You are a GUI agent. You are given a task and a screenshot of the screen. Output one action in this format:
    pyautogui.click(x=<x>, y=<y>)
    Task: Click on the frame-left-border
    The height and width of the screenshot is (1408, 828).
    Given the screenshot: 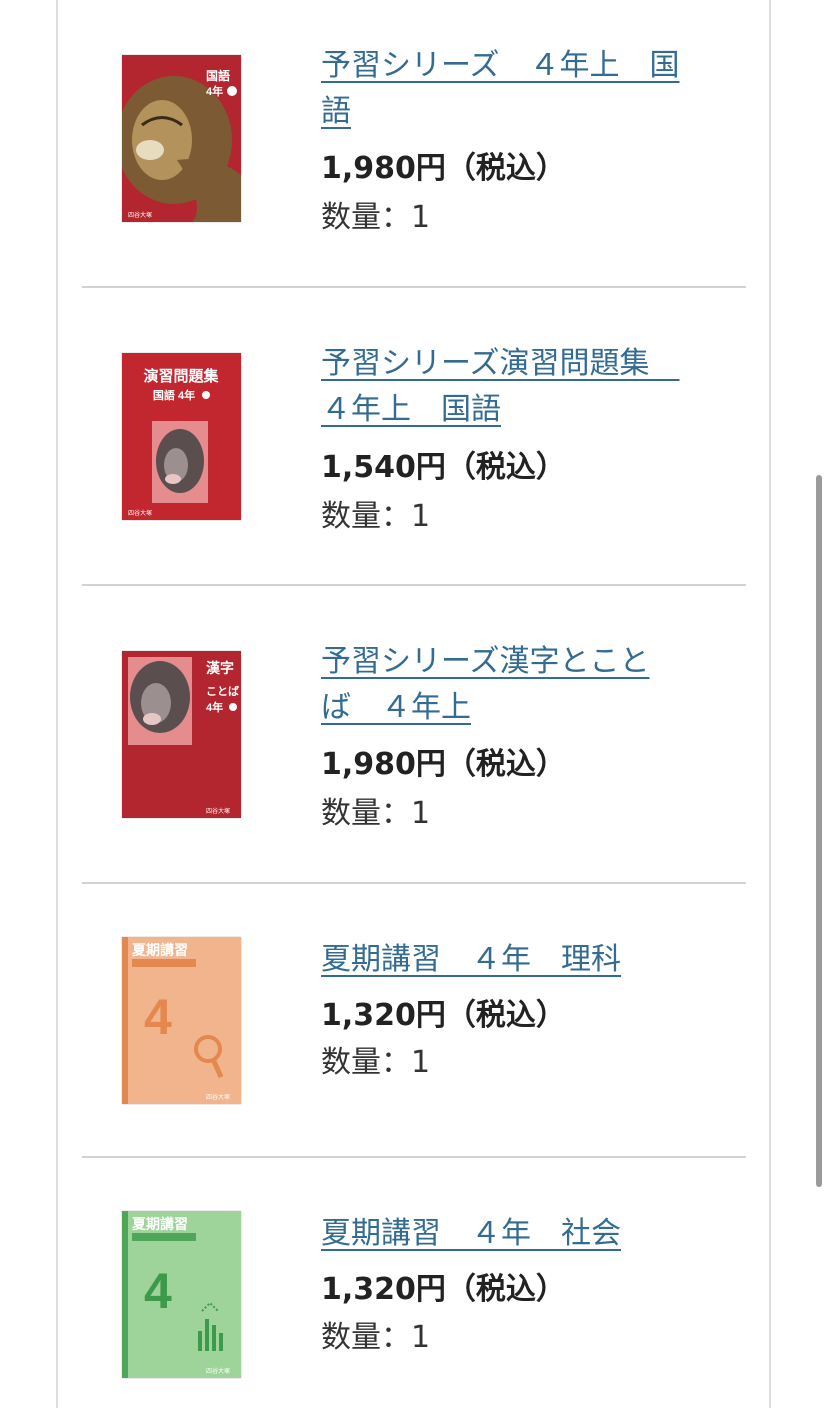 What is the action you would take?
    pyautogui.click(x=57, y=704)
    